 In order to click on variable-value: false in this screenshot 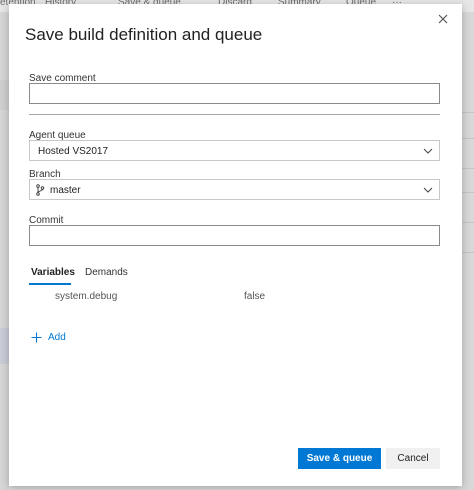, I will do `click(254, 296)`.